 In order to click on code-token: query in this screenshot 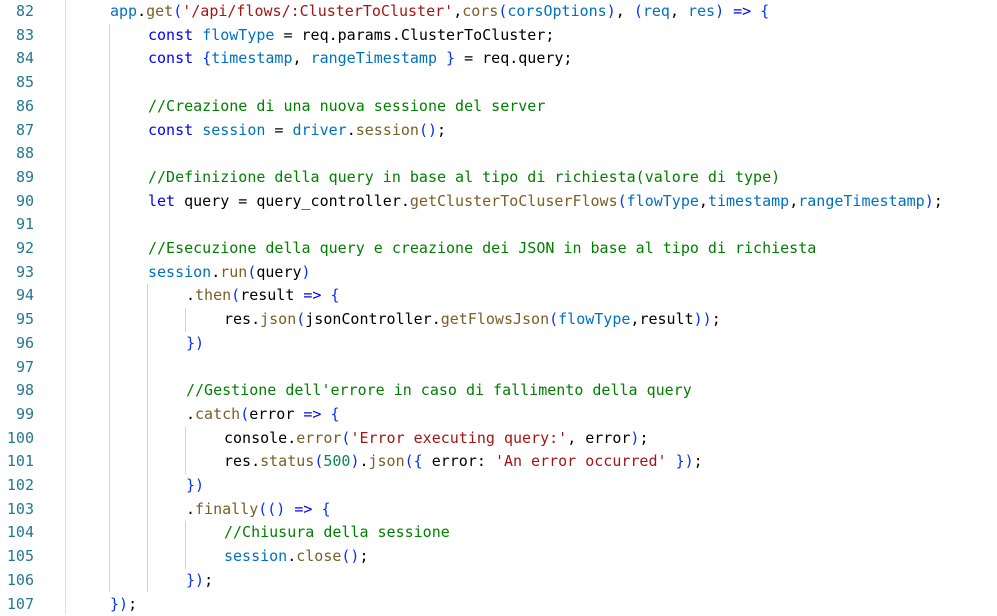, I will do `click(278, 272)`.